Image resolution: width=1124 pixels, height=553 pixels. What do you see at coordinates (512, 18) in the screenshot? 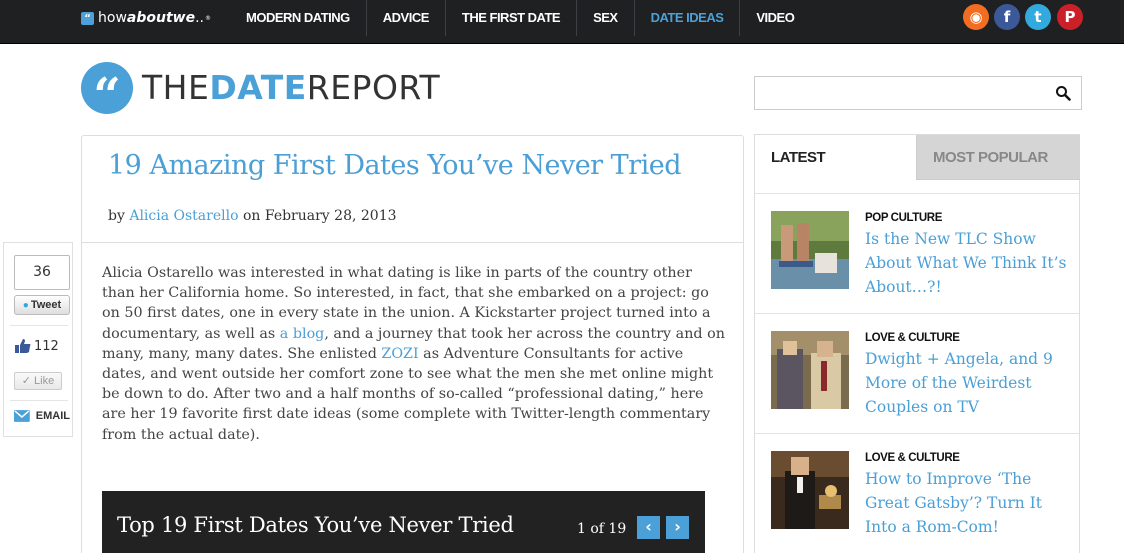
I see `nav-the-first-date: THE FIRST DATE` at bounding box center [512, 18].